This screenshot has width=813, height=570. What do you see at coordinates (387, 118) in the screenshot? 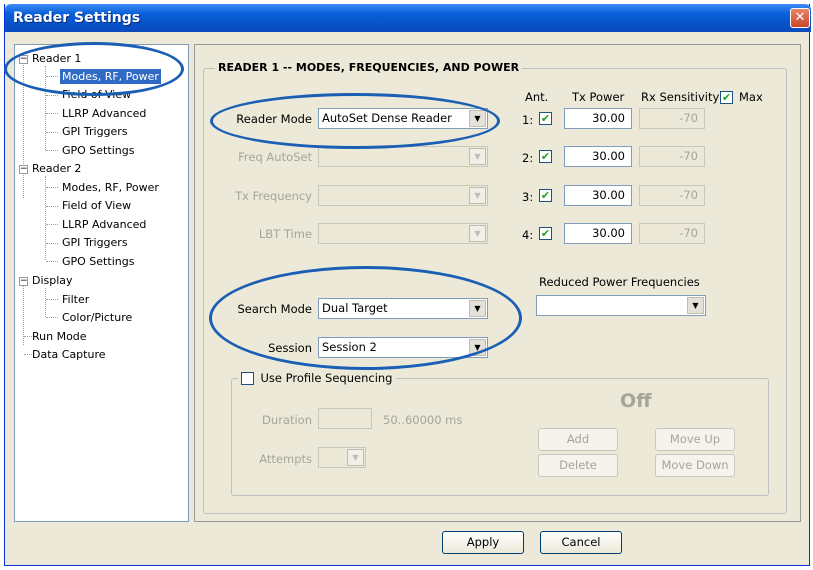
I see `reader-mode-value: AutoSet Dense Reader` at bounding box center [387, 118].